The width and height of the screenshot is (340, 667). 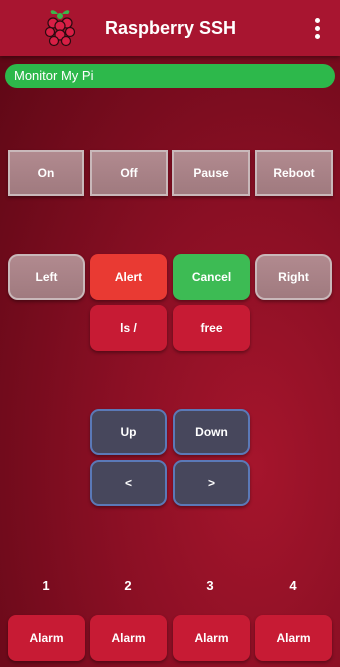 What do you see at coordinates (46, 638) in the screenshot?
I see `alarm-button-1: Alarm` at bounding box center [46, 638].